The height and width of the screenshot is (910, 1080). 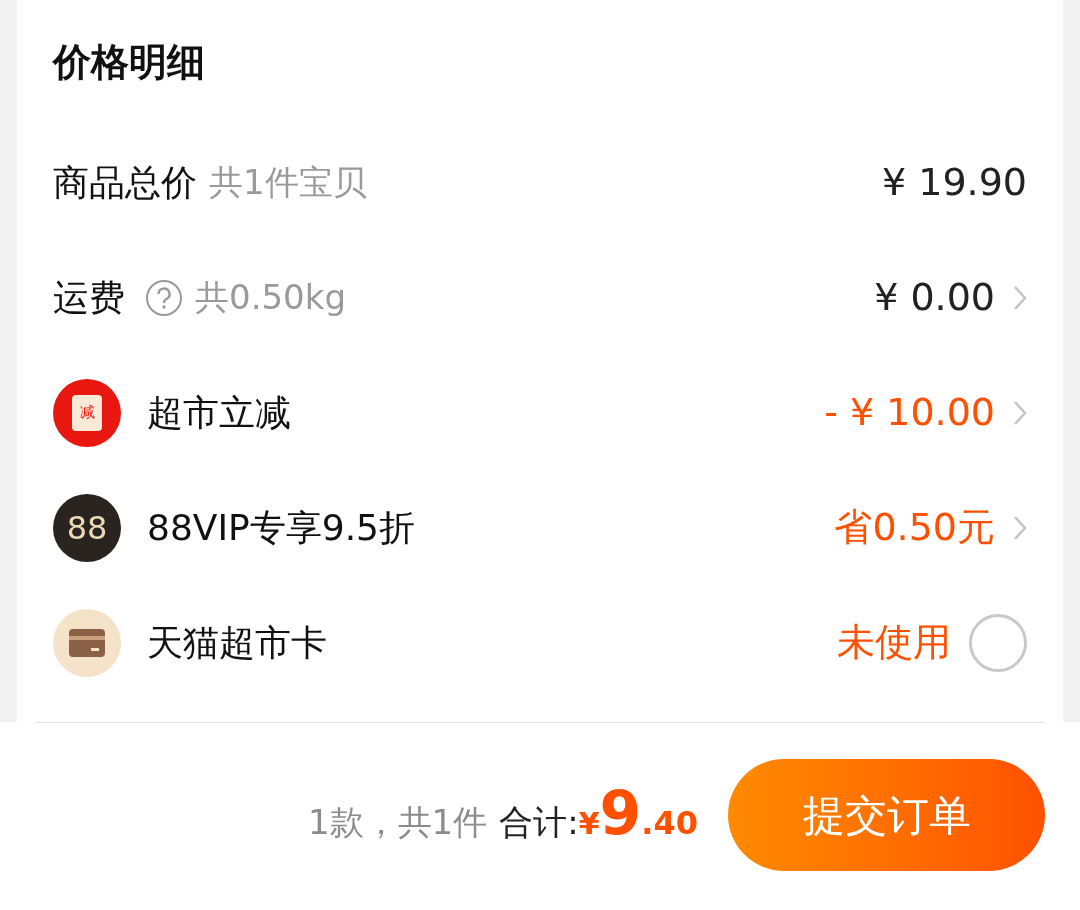 I want to click on currency-symbol: ¥, so click(x=589, y=823).